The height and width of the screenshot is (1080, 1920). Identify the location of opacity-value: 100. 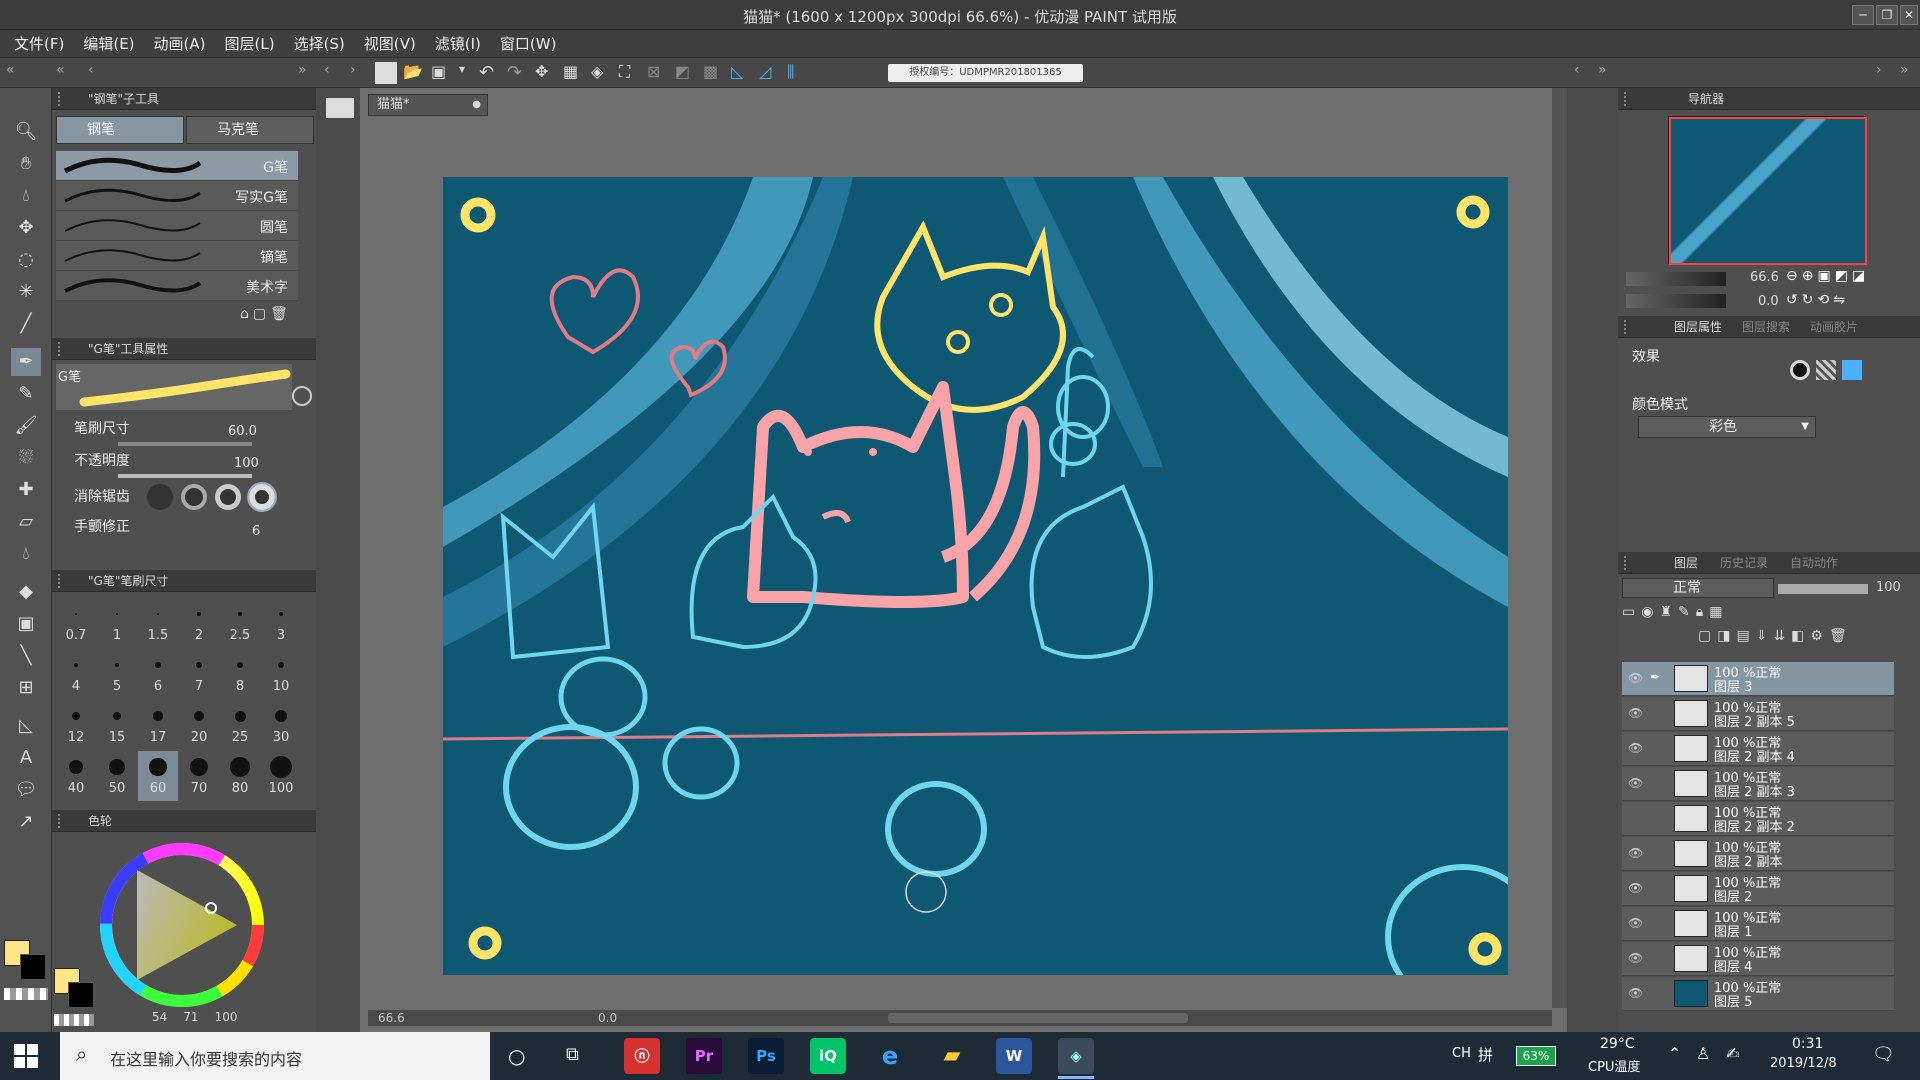
(246, 463).